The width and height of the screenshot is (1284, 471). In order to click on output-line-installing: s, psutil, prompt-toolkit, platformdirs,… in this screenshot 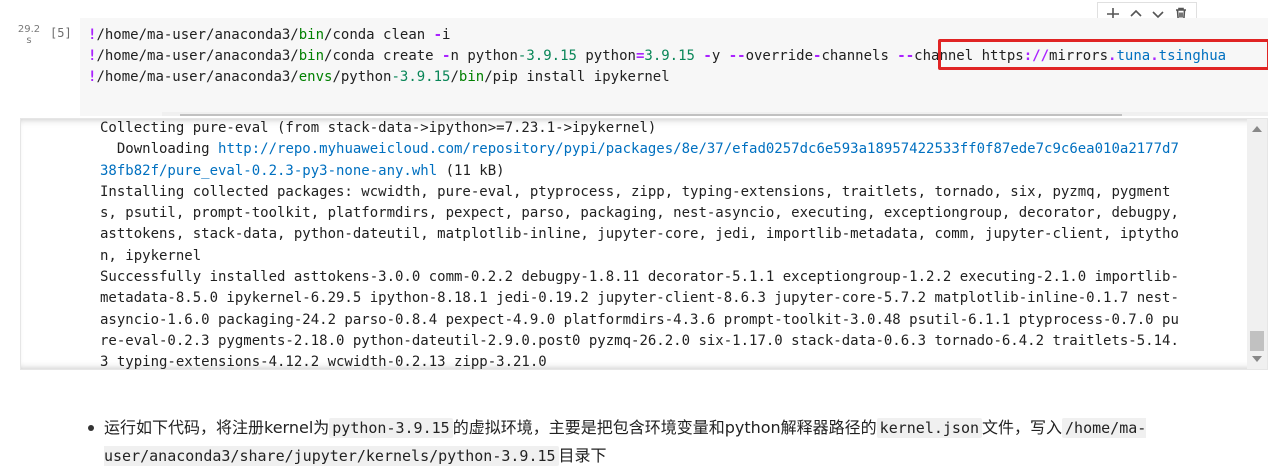, I will do `click(639, 213)`.